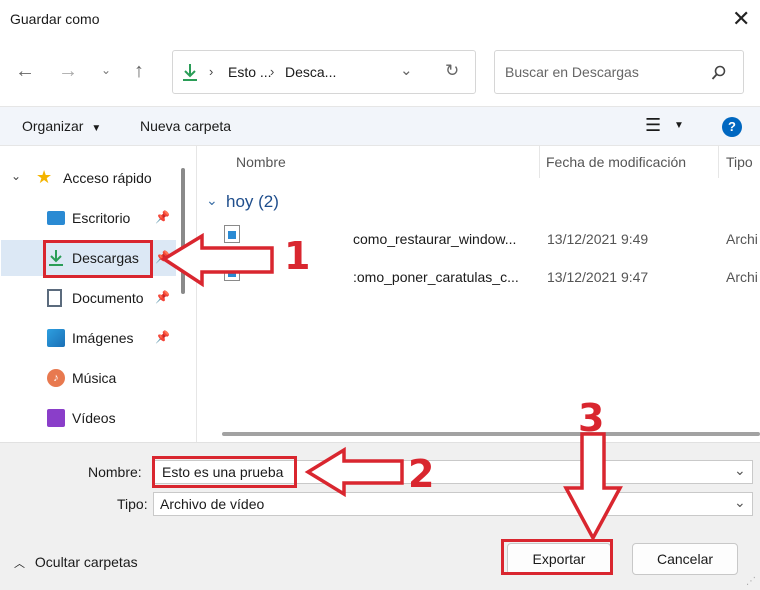 This screenshot has height=590, width=760. What do you see at coordinates (453, 504) in the screenshot?
I see `file-type-select: Archivo de vídeo ⌄` at bounding box center [453, 504].